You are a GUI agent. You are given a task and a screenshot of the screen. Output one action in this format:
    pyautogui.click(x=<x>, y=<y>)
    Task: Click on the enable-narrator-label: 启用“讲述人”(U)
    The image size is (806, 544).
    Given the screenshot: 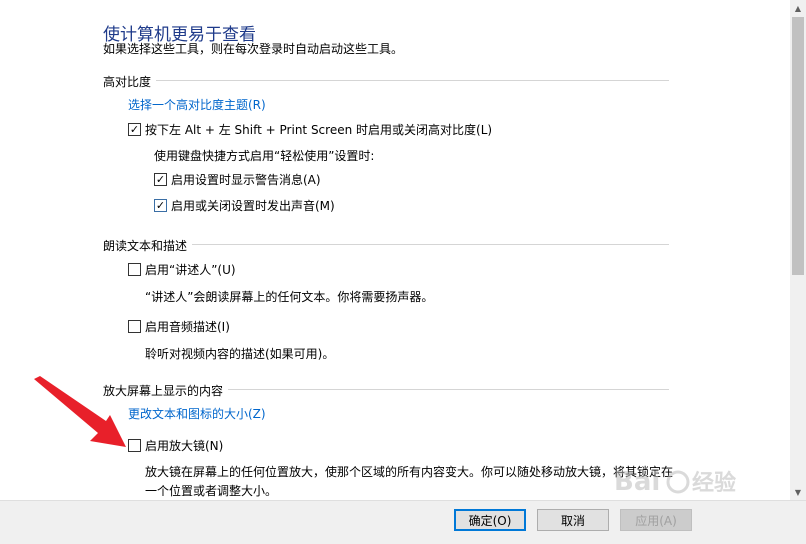 What is the action you would take?
    pyautogui.click(x=190, y=270)
    